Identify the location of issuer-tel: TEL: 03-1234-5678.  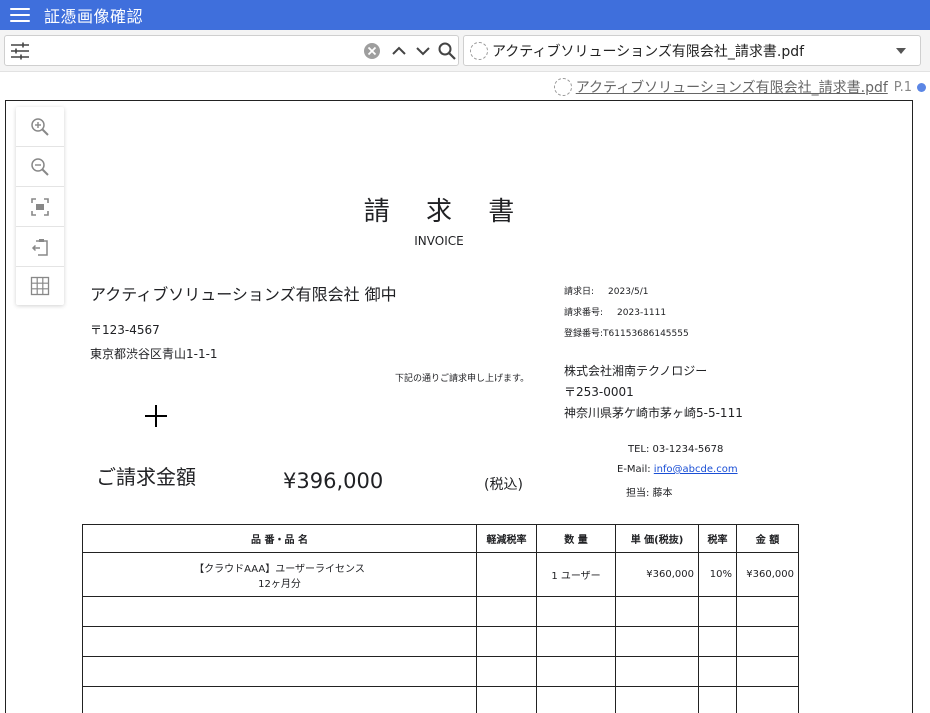
(676, 449).